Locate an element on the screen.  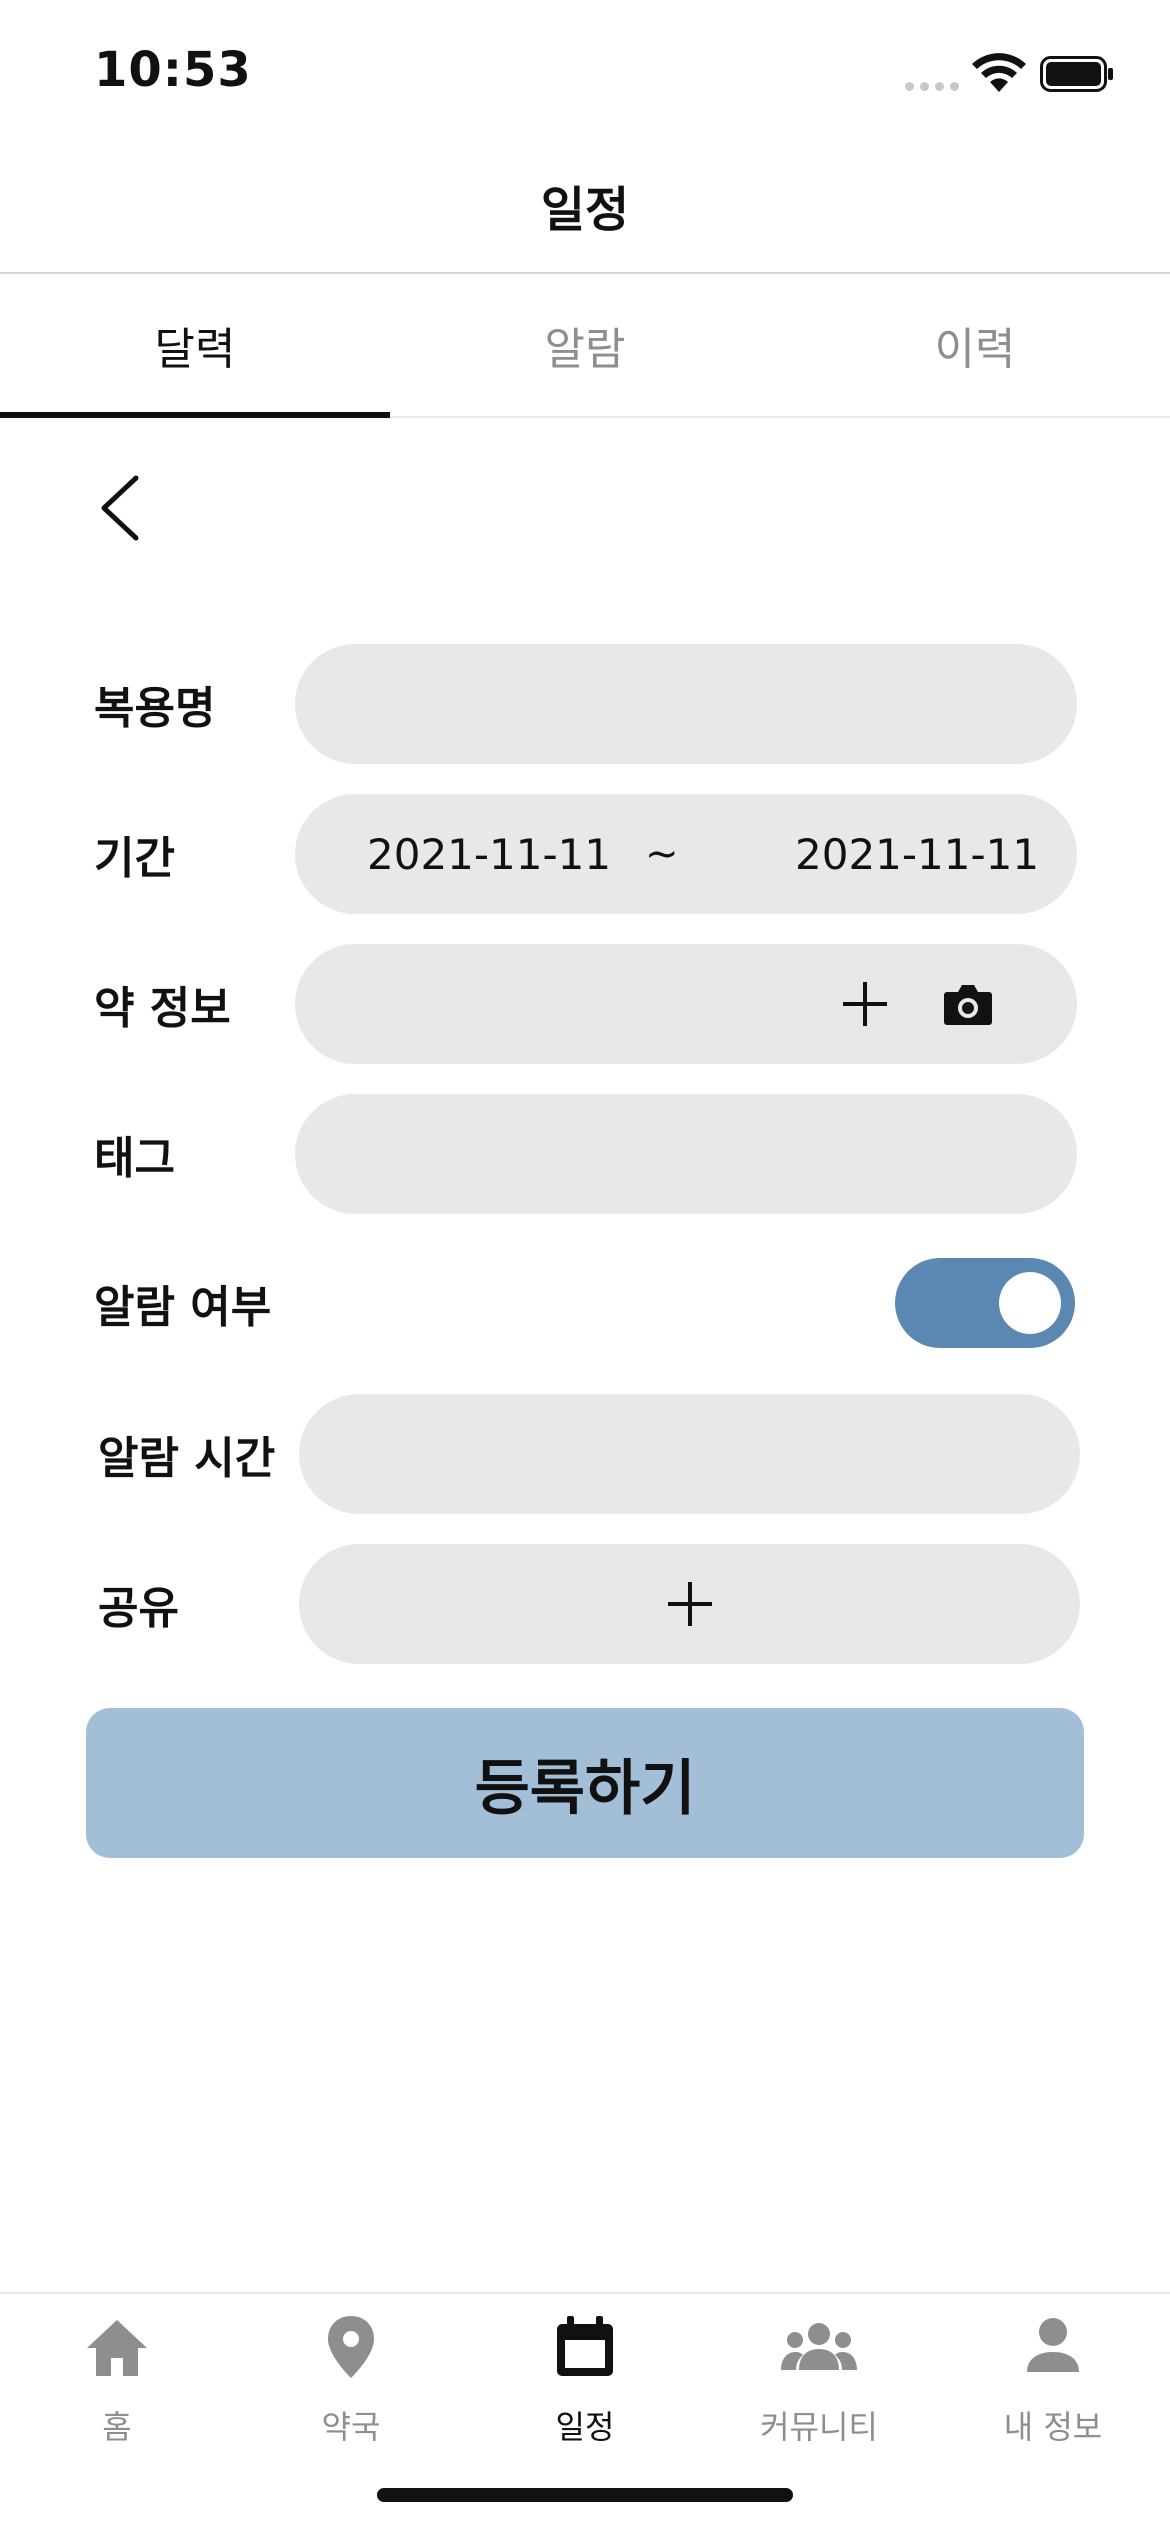
toggle-knob is located at coordinates (1030, 1303).